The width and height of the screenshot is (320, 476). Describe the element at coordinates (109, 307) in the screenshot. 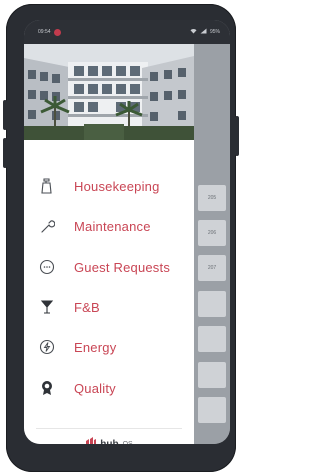

I see `menu-item-f-and-b: F&B` at that location.